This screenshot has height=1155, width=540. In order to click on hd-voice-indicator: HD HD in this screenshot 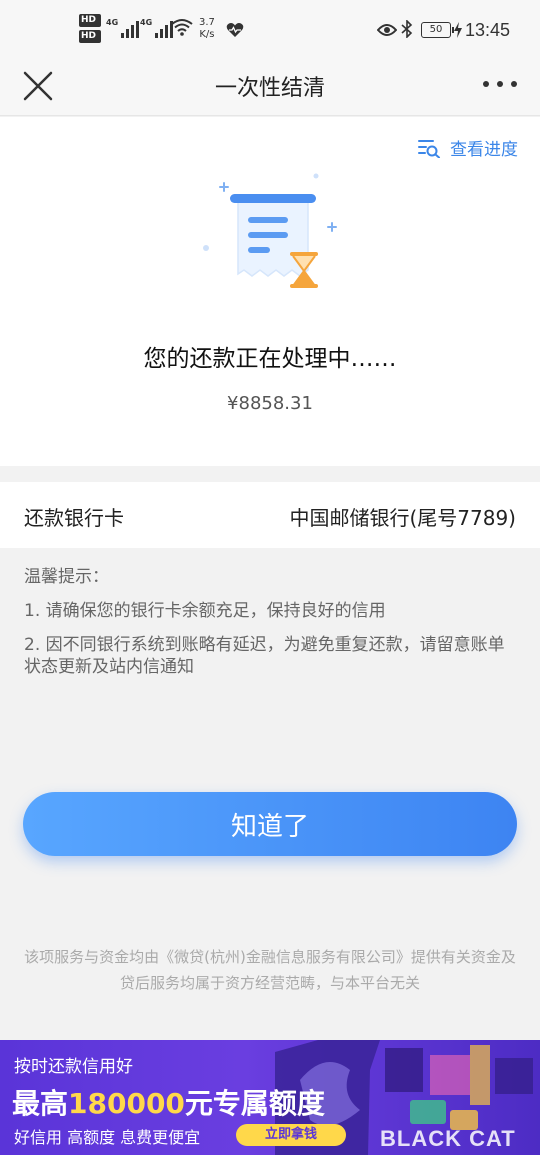, I will do `click(91, 30)`.